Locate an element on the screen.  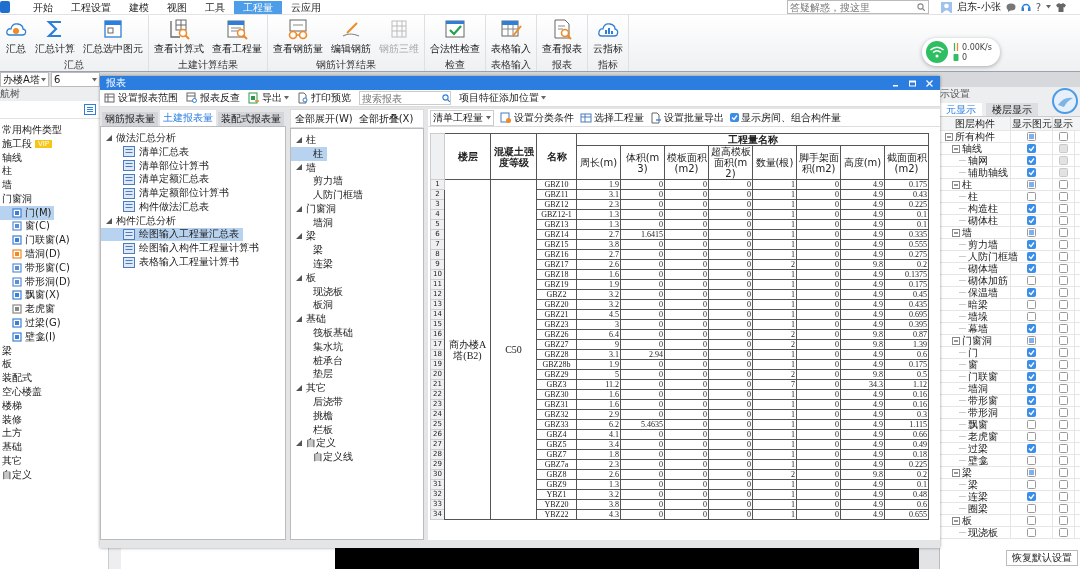
toolbar-button: 打印预览 is located at coordinates (324, 98).